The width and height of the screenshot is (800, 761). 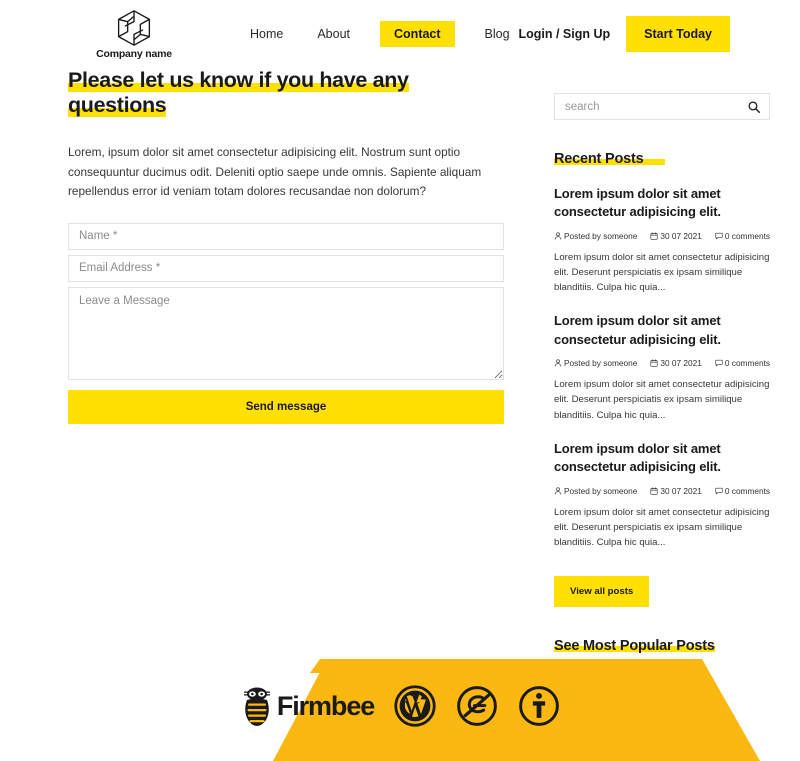 What do you see at coordinates (662, 631) in the screenshot?
I see `popular-heading-wrap: See Most Popular Posts` at bounding box center [662, 631].